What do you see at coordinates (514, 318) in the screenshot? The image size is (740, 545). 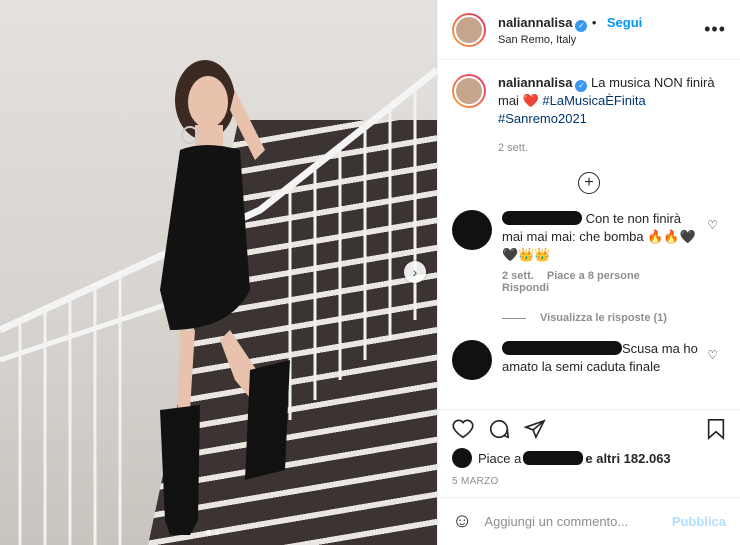 I see `replies-line` at bounding box center [514, 318].